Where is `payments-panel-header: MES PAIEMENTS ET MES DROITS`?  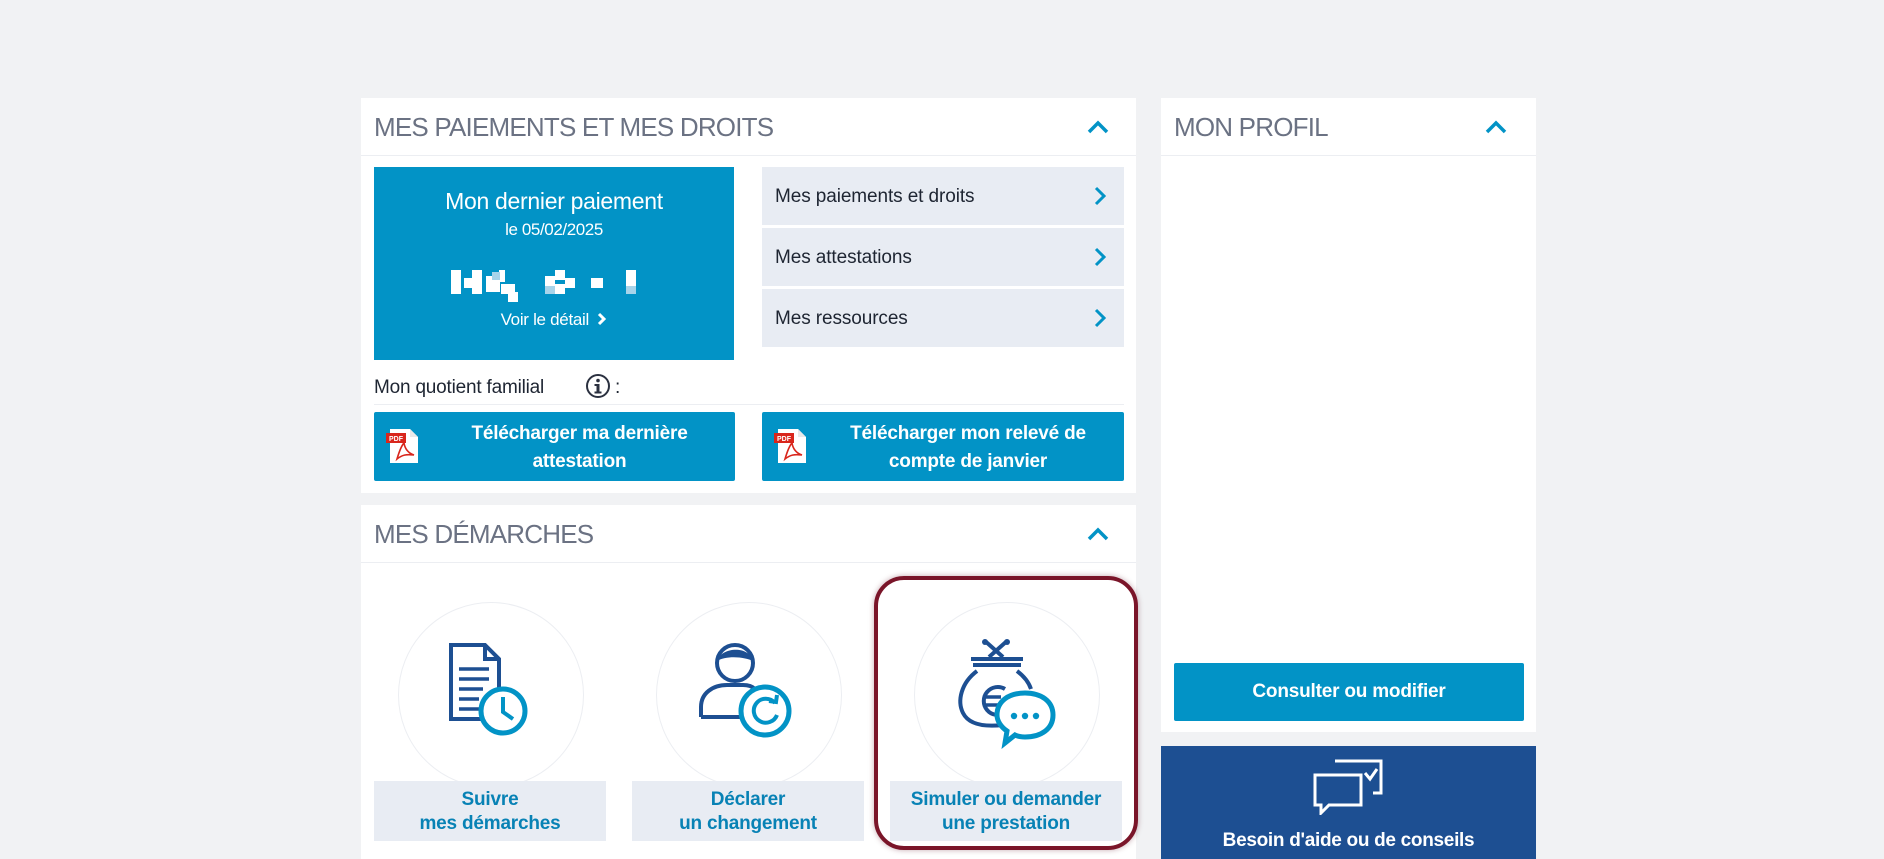 payments-panel-header: MES PAIEMENTS ET MES DROITS is located at coordinates (748, 127).